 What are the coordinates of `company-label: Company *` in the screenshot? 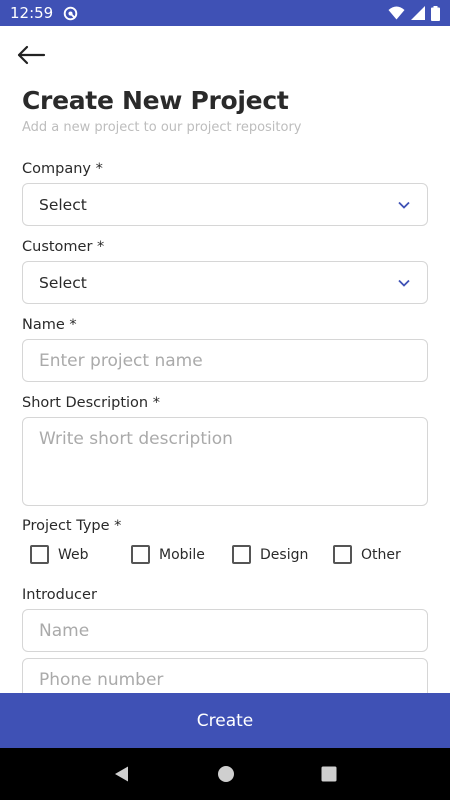 It's located at (62, 169).